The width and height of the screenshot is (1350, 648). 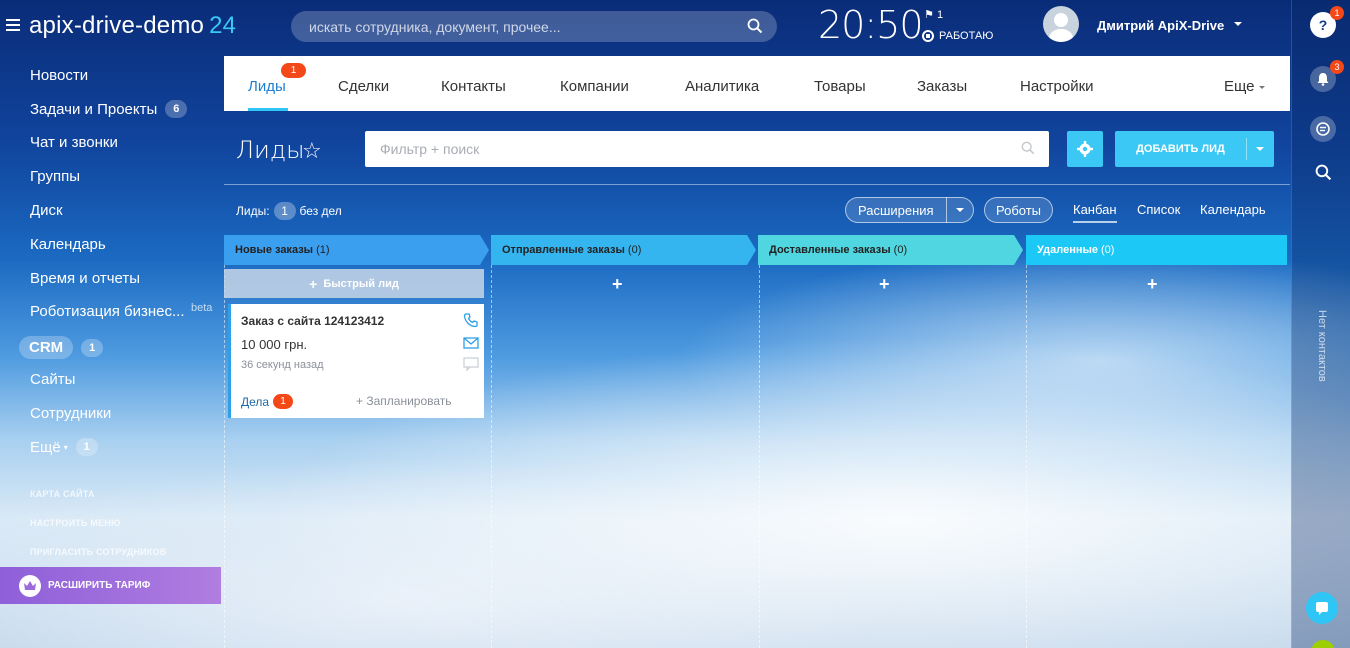 What do you see at coordinates (594, 86) in the screenshot?
I see `tab-companies: Компании` at bounding box center [594, 86].